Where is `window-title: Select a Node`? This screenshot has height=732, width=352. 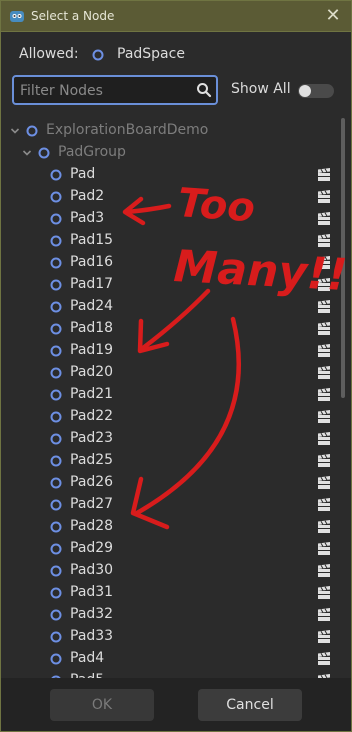
window-title: Select a Node is located at coordinates (73, 16).